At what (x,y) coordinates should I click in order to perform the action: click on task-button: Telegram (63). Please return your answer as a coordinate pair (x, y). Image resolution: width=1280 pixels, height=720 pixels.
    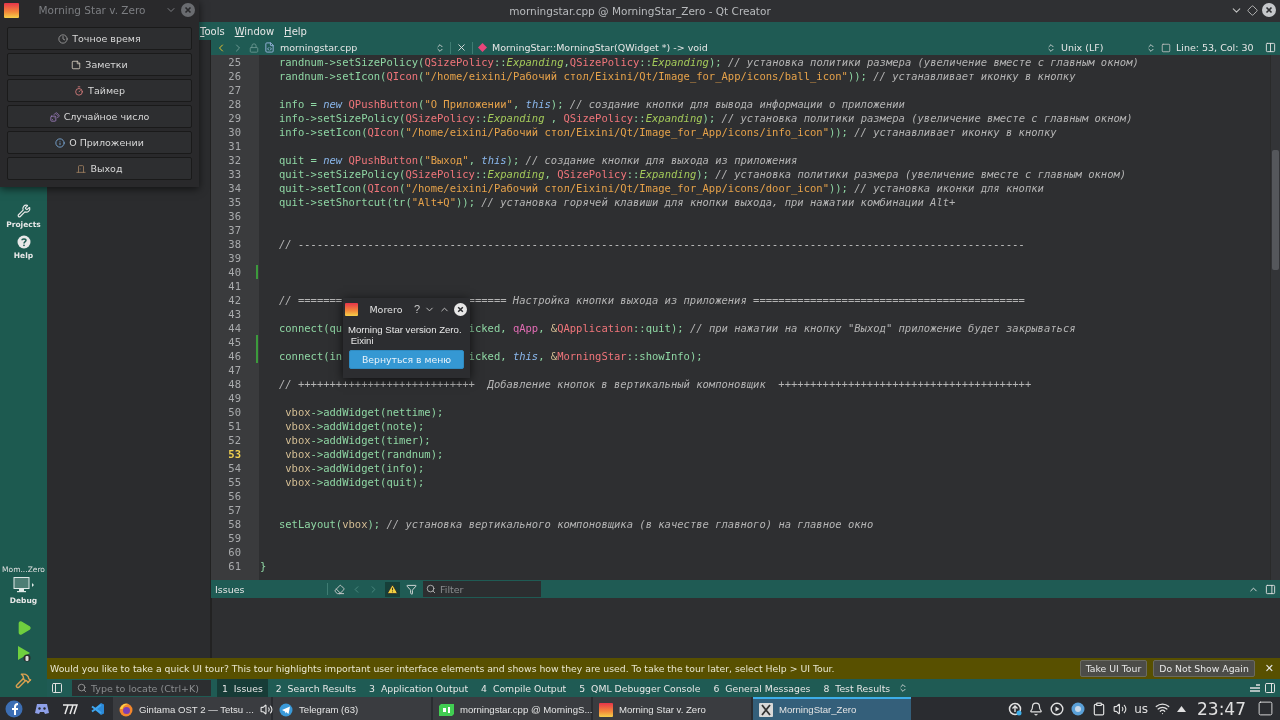
    Looking at the image, I should click on (352, 708).